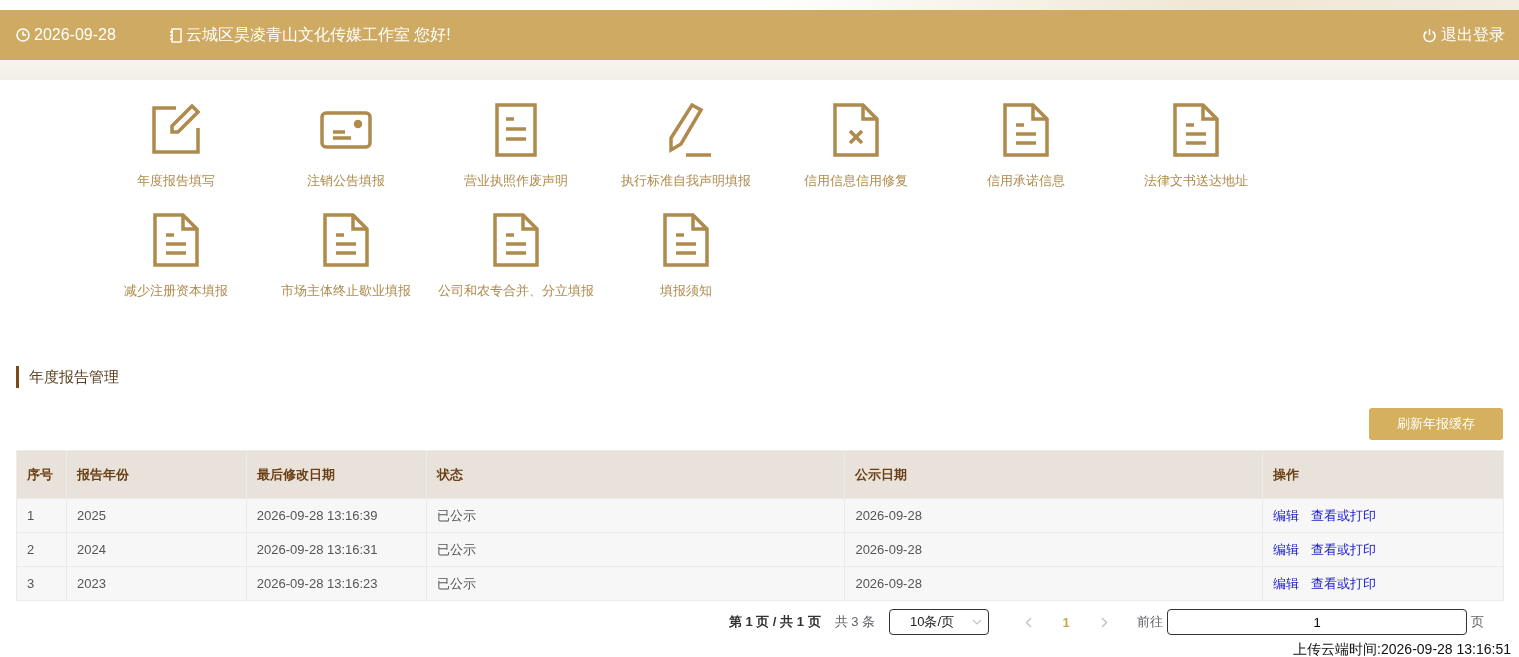 This screenshot has height=657, width=1519. What do you see at coordinates (156, 515) in the screenshot?
I see `table-cell: 2025` at bounding box center [156, 515].